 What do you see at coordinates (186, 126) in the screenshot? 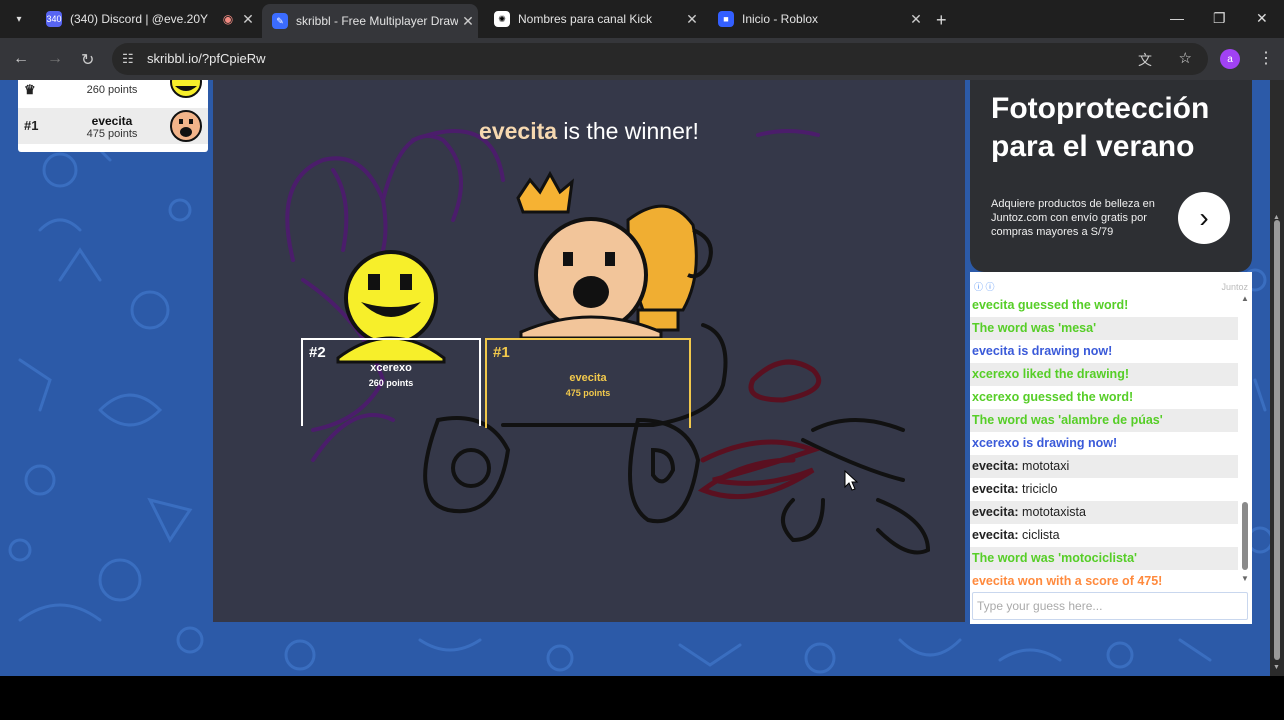
I see `peach-avatar-icon` at bounding box center [186, 126].